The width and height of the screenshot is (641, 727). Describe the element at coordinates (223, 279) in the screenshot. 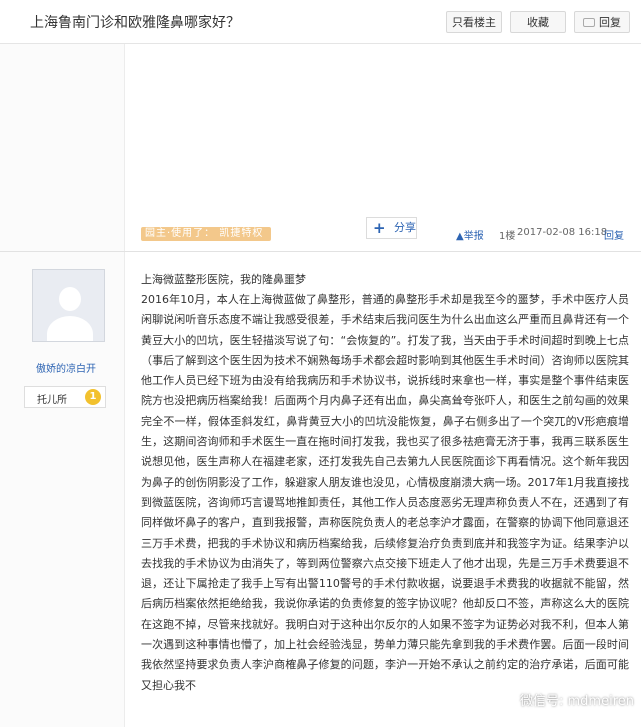

I see `post-subject: 上海微蓝整形医院，我的隆鼻噩梦` at that location.